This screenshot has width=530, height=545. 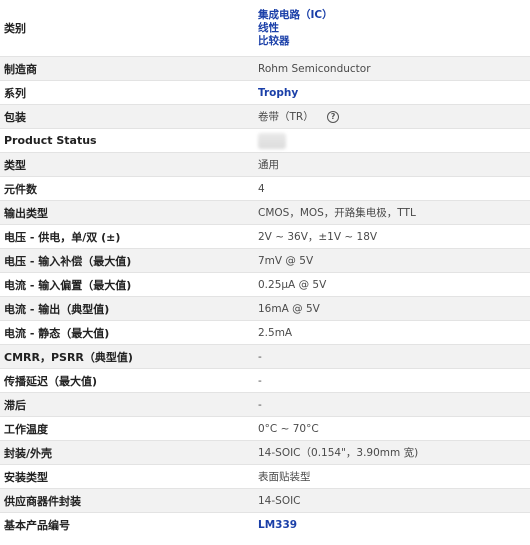 What do you see at coordinates (265, 404) in the screenshot?
I see `row-hysteresis: 滞后 -` at bounding box center [265, 404].